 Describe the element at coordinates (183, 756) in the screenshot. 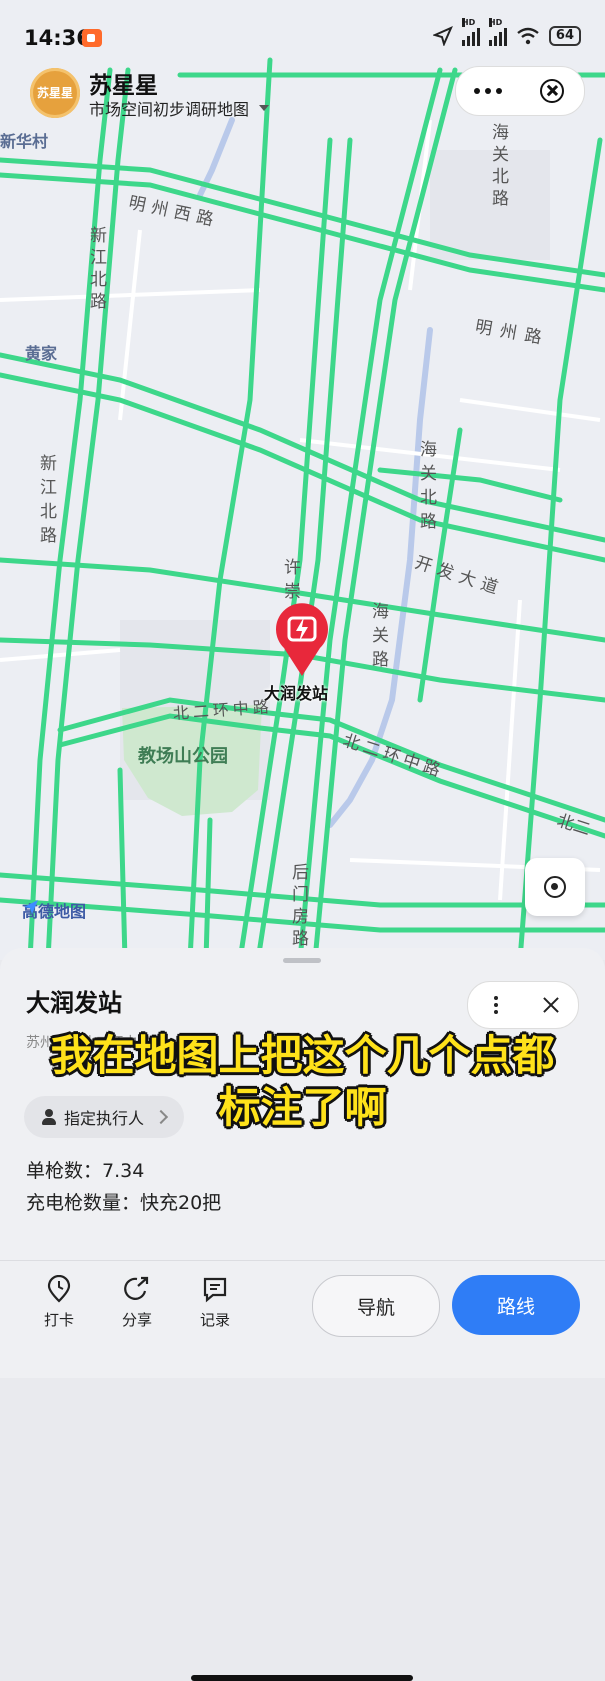

I see `label-park: 教场山公园` at that location.